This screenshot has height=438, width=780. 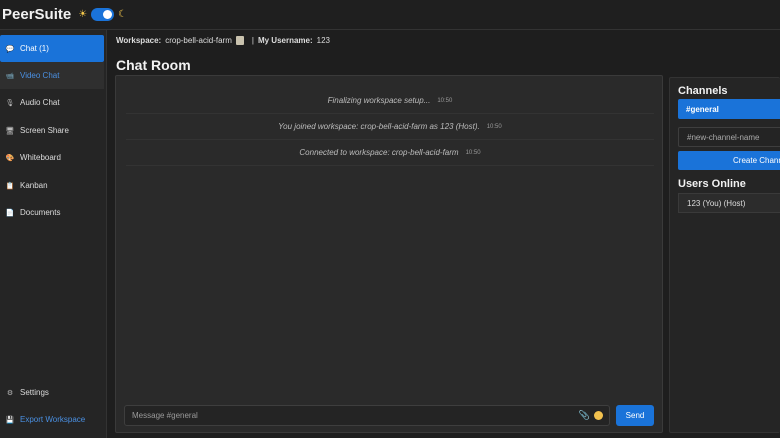 What do you see at coordinates (10, 186) in the screenshot?
I see `clipboard-icon: 📋` at bounding box center [10, 186].